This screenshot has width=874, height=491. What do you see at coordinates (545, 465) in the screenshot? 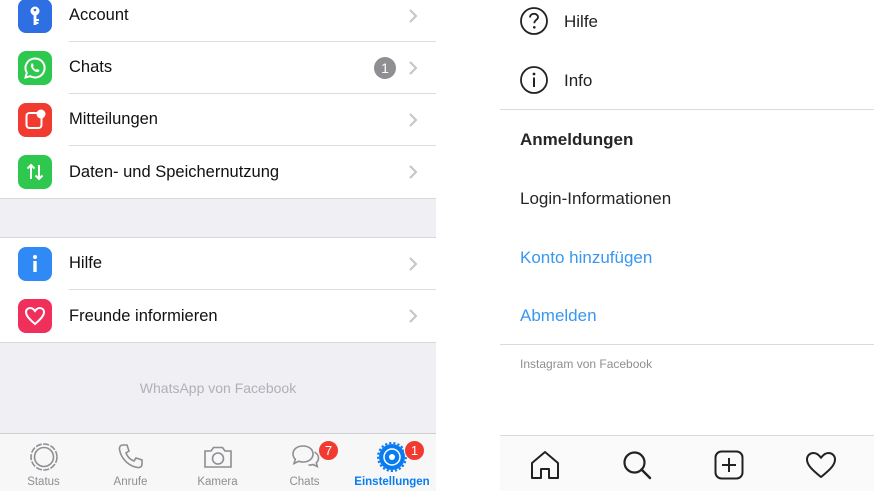
I see `home-icon` at bounding box center [545, 465].